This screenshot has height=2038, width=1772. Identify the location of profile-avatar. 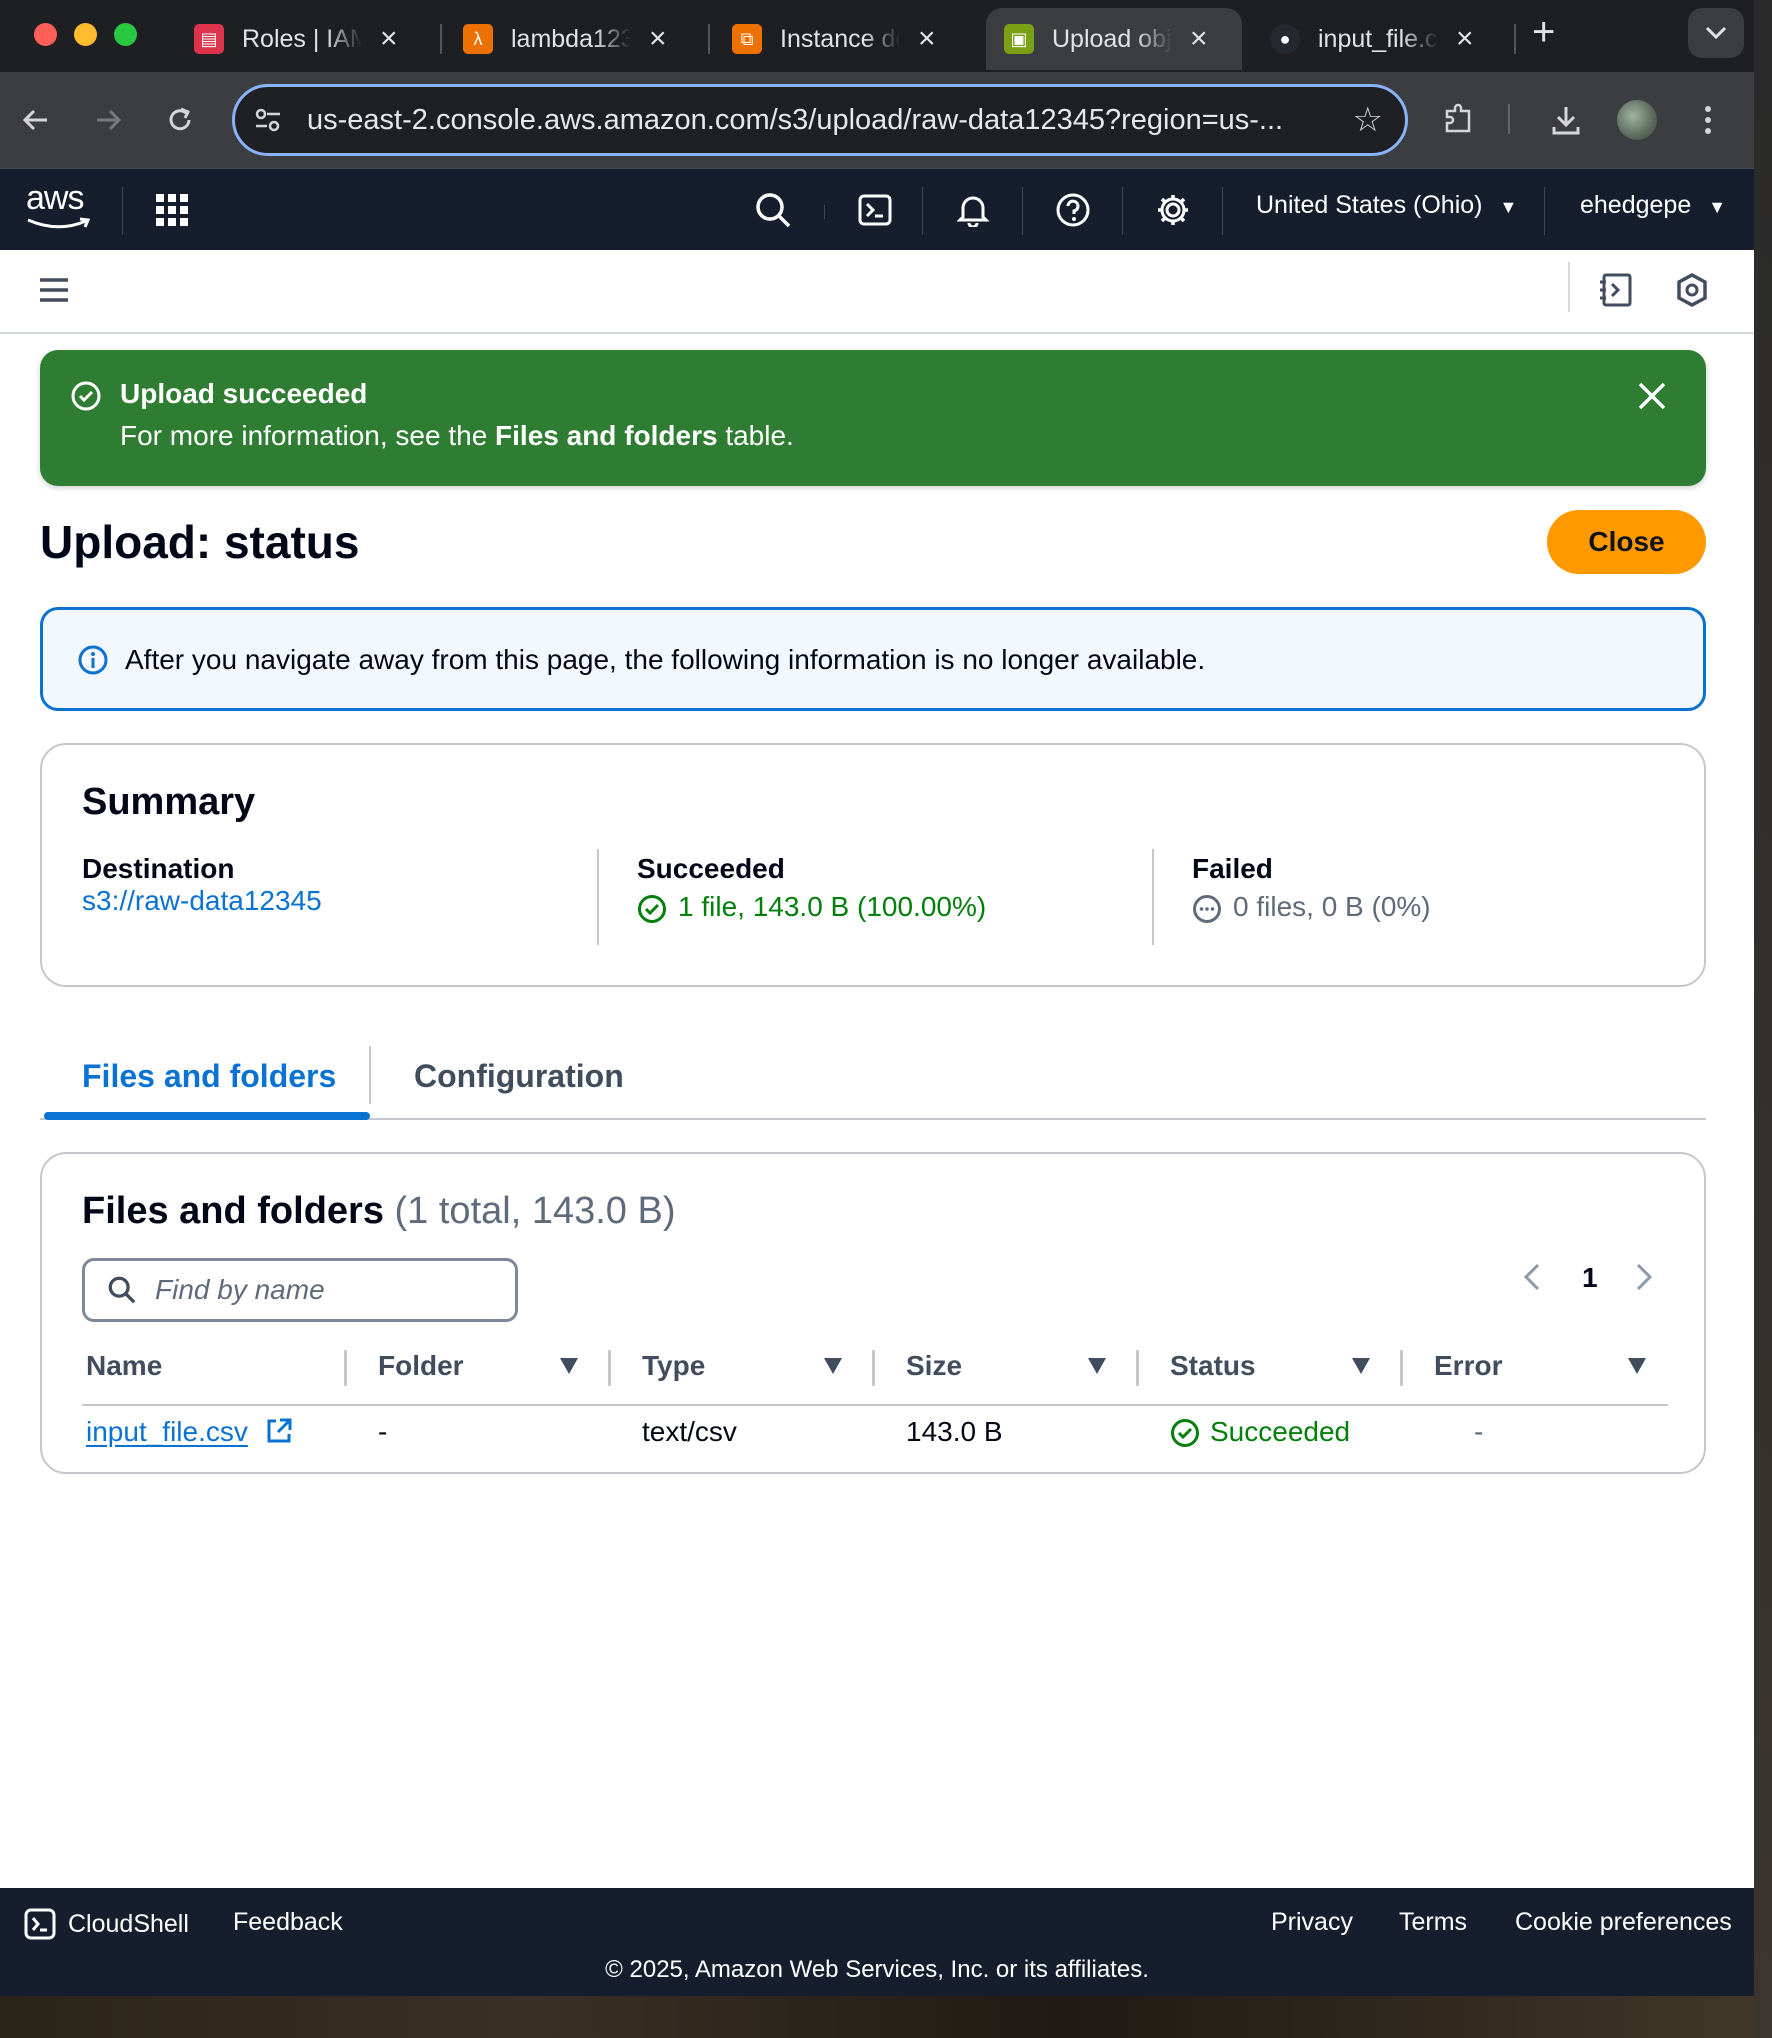
(1637, 120).